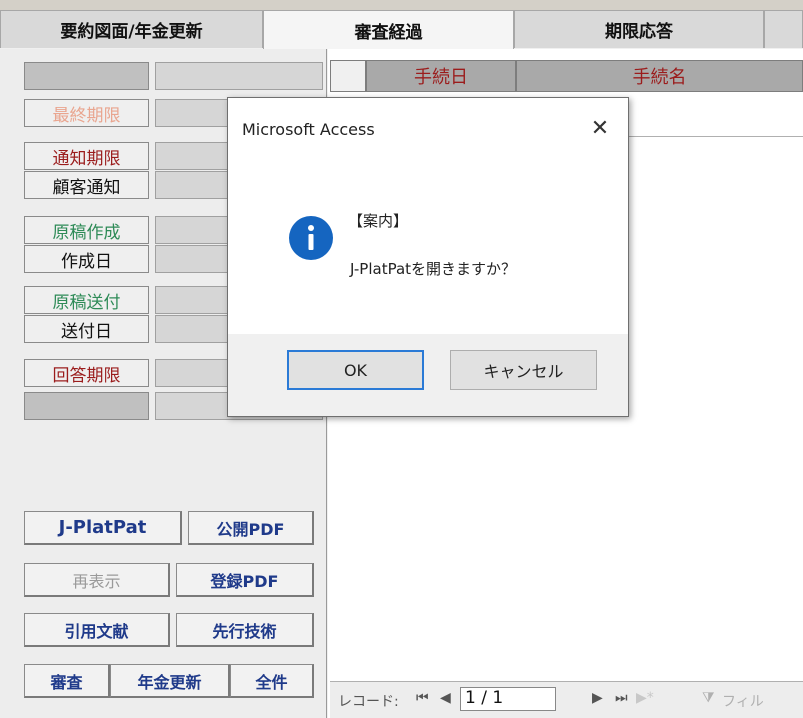  I want to click on next-record-icon: ▶, so click(597, 698).